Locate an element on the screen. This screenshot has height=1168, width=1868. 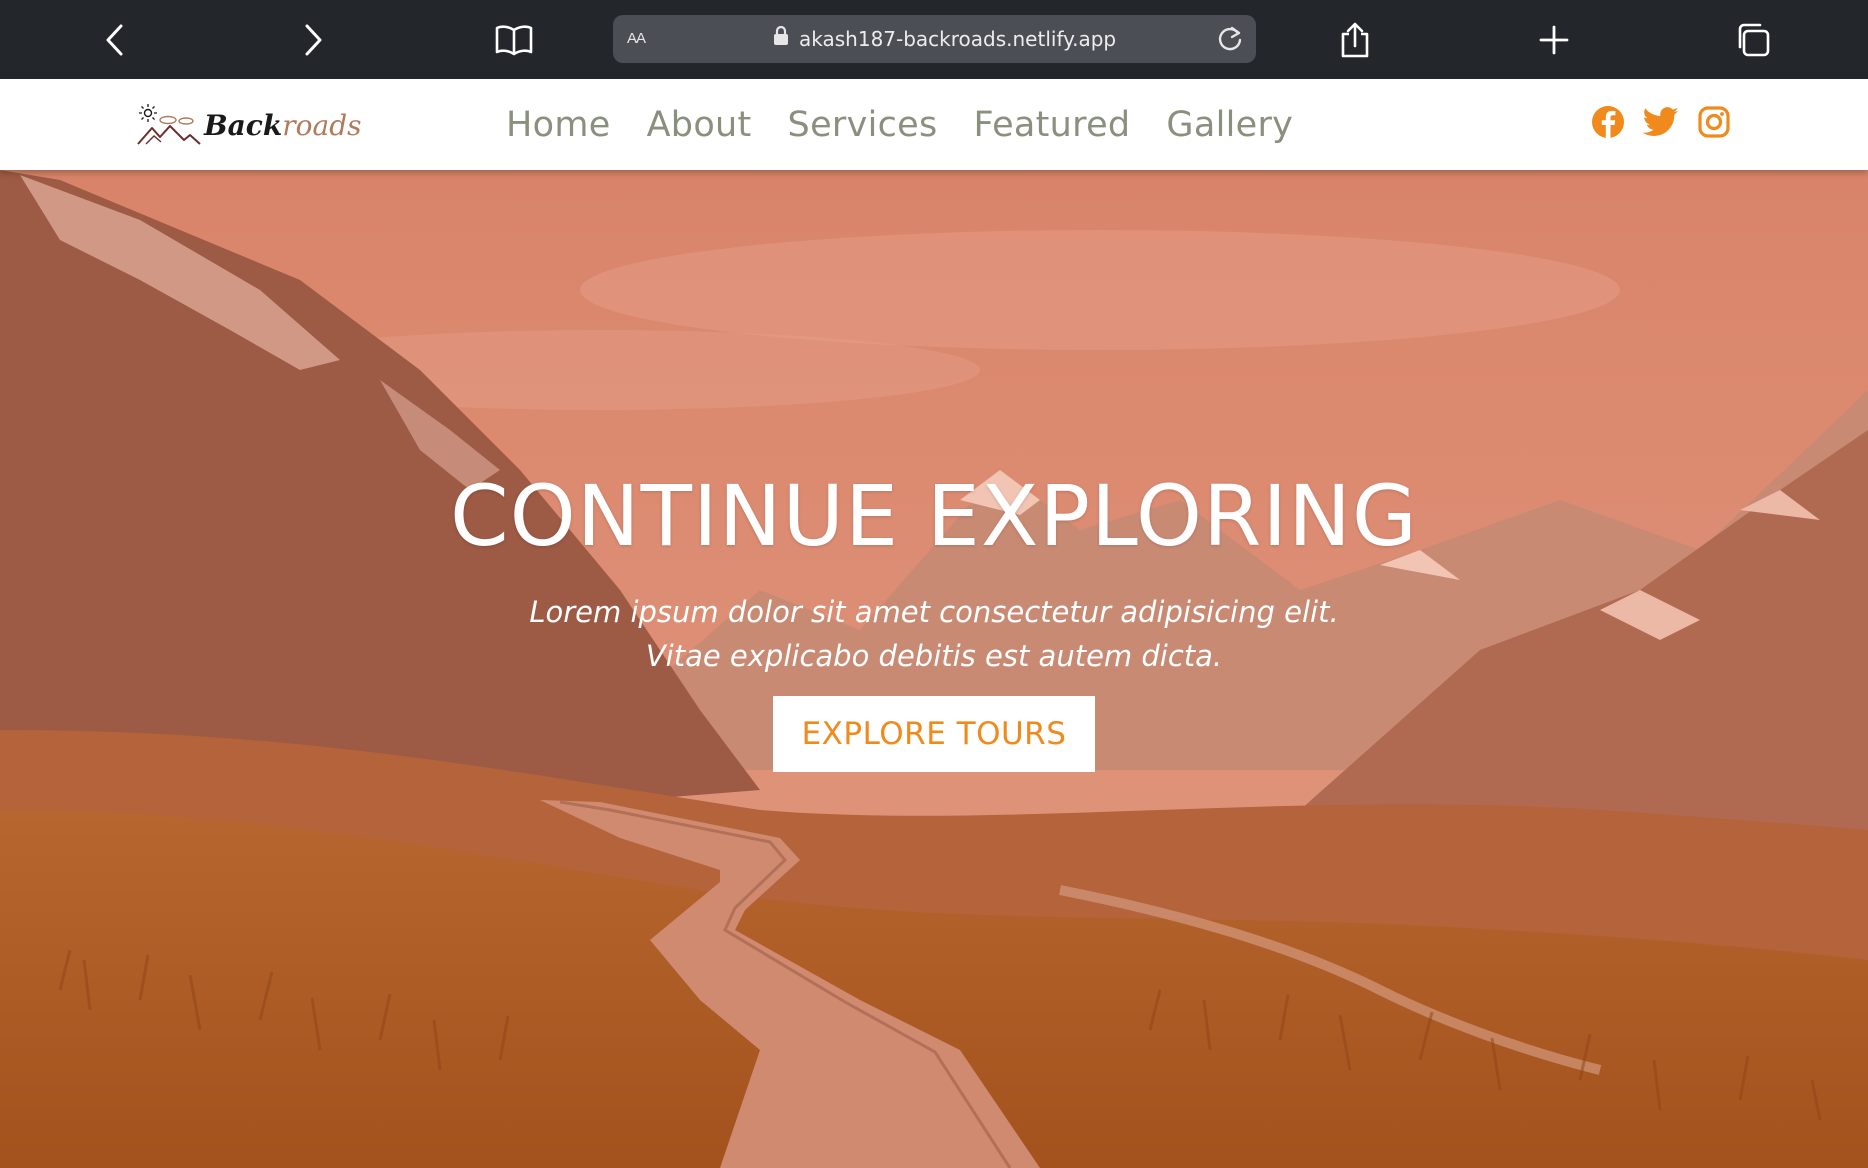
back-icon is located at coordinates (115, 40).